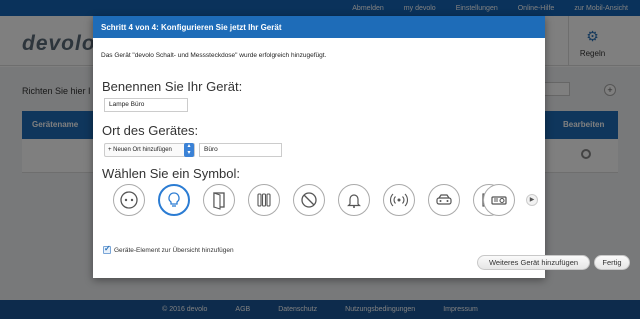 The height and width of the screenshot is (319, 640). I want to click on antenna-icon, so click(399, 200).